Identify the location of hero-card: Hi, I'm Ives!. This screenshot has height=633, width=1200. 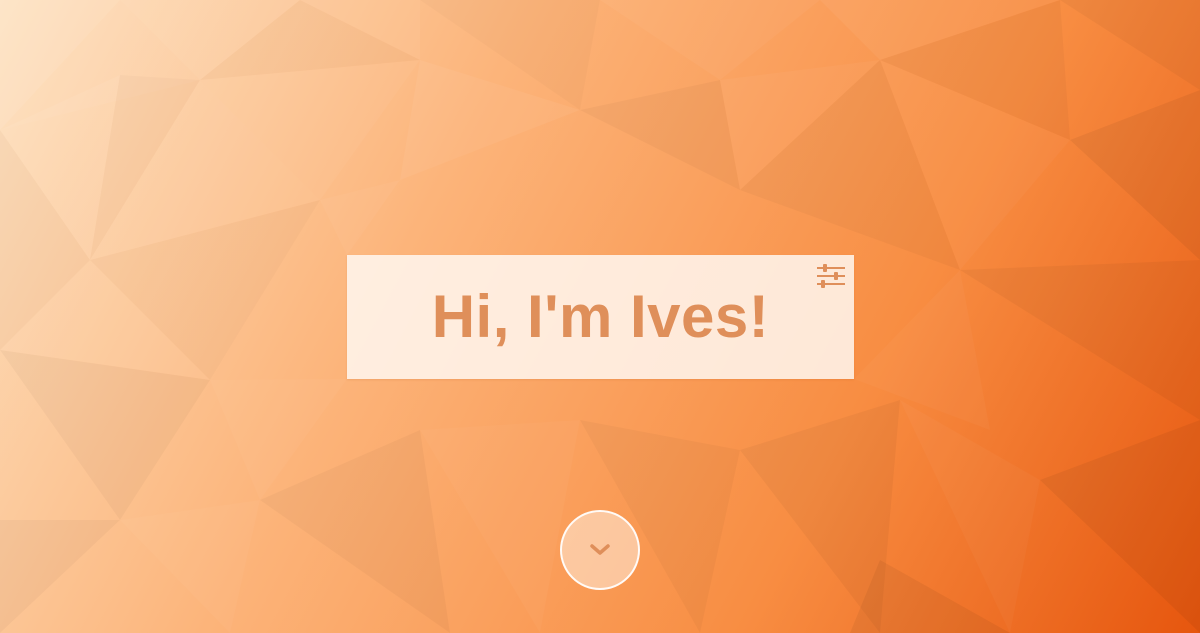
(600, 317).